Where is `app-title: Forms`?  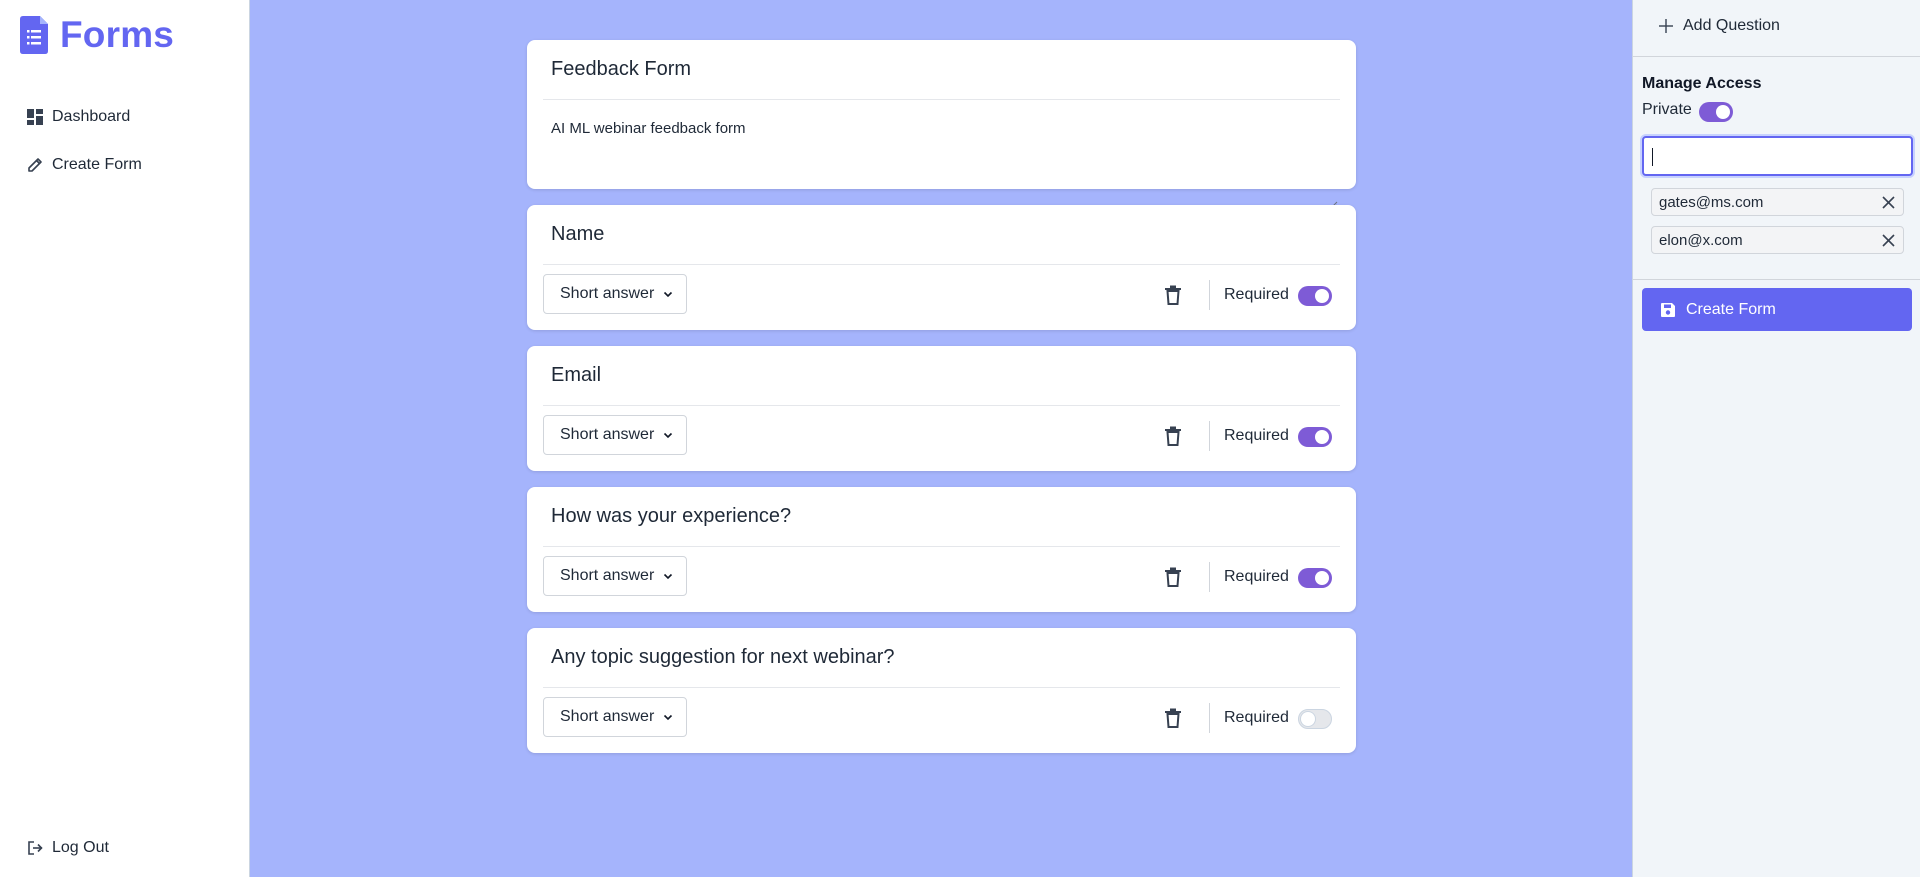
app-title: Forms is located at coordinates (117, 34).